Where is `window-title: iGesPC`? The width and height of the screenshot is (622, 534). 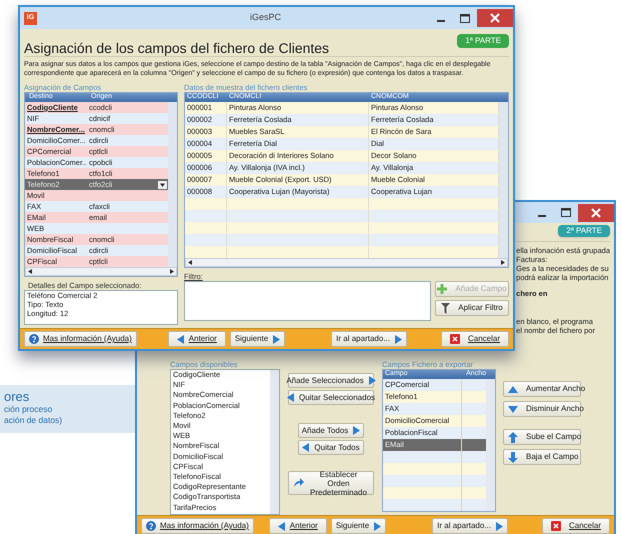
window-title: iGesPC is located at coordinates (266, 17).